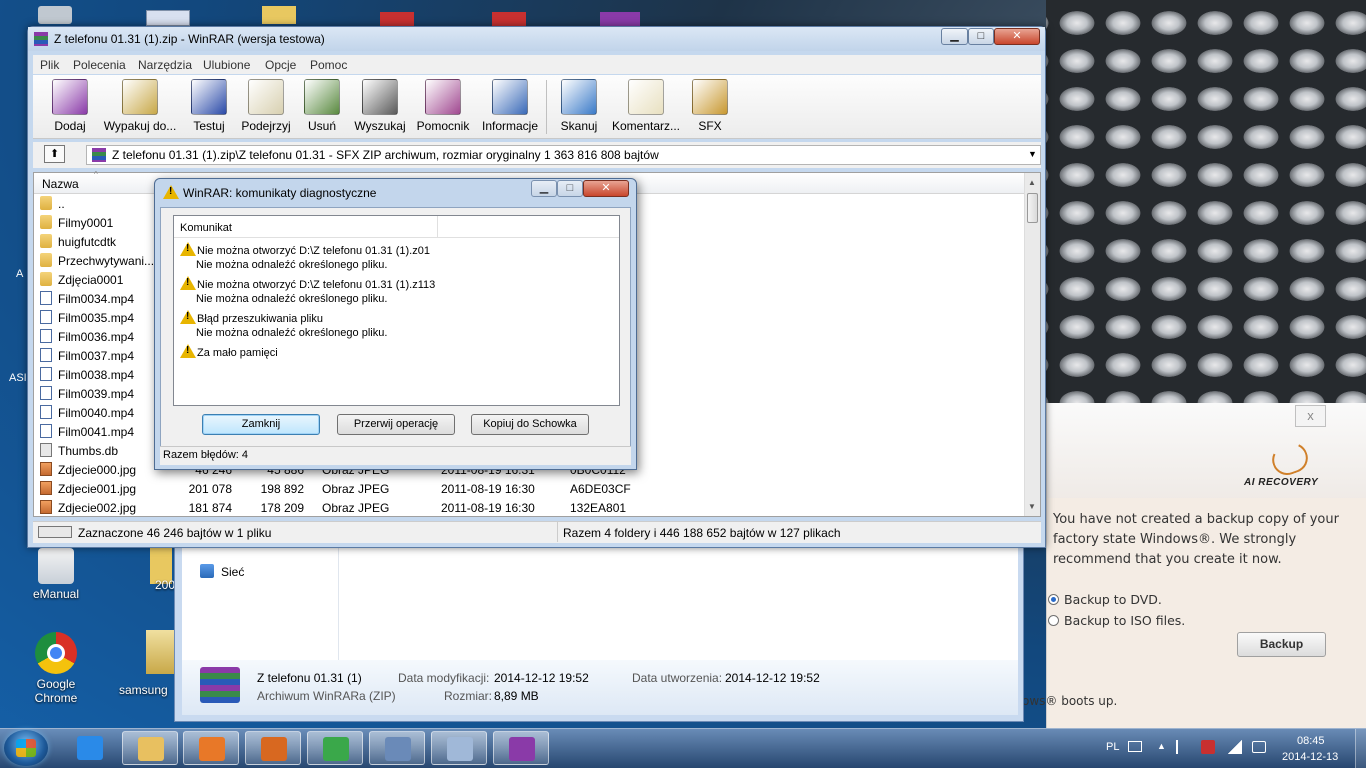  Describe the element at coordinates (1235, 747) in the screenshot. I see `network-signal-icon` at that location.